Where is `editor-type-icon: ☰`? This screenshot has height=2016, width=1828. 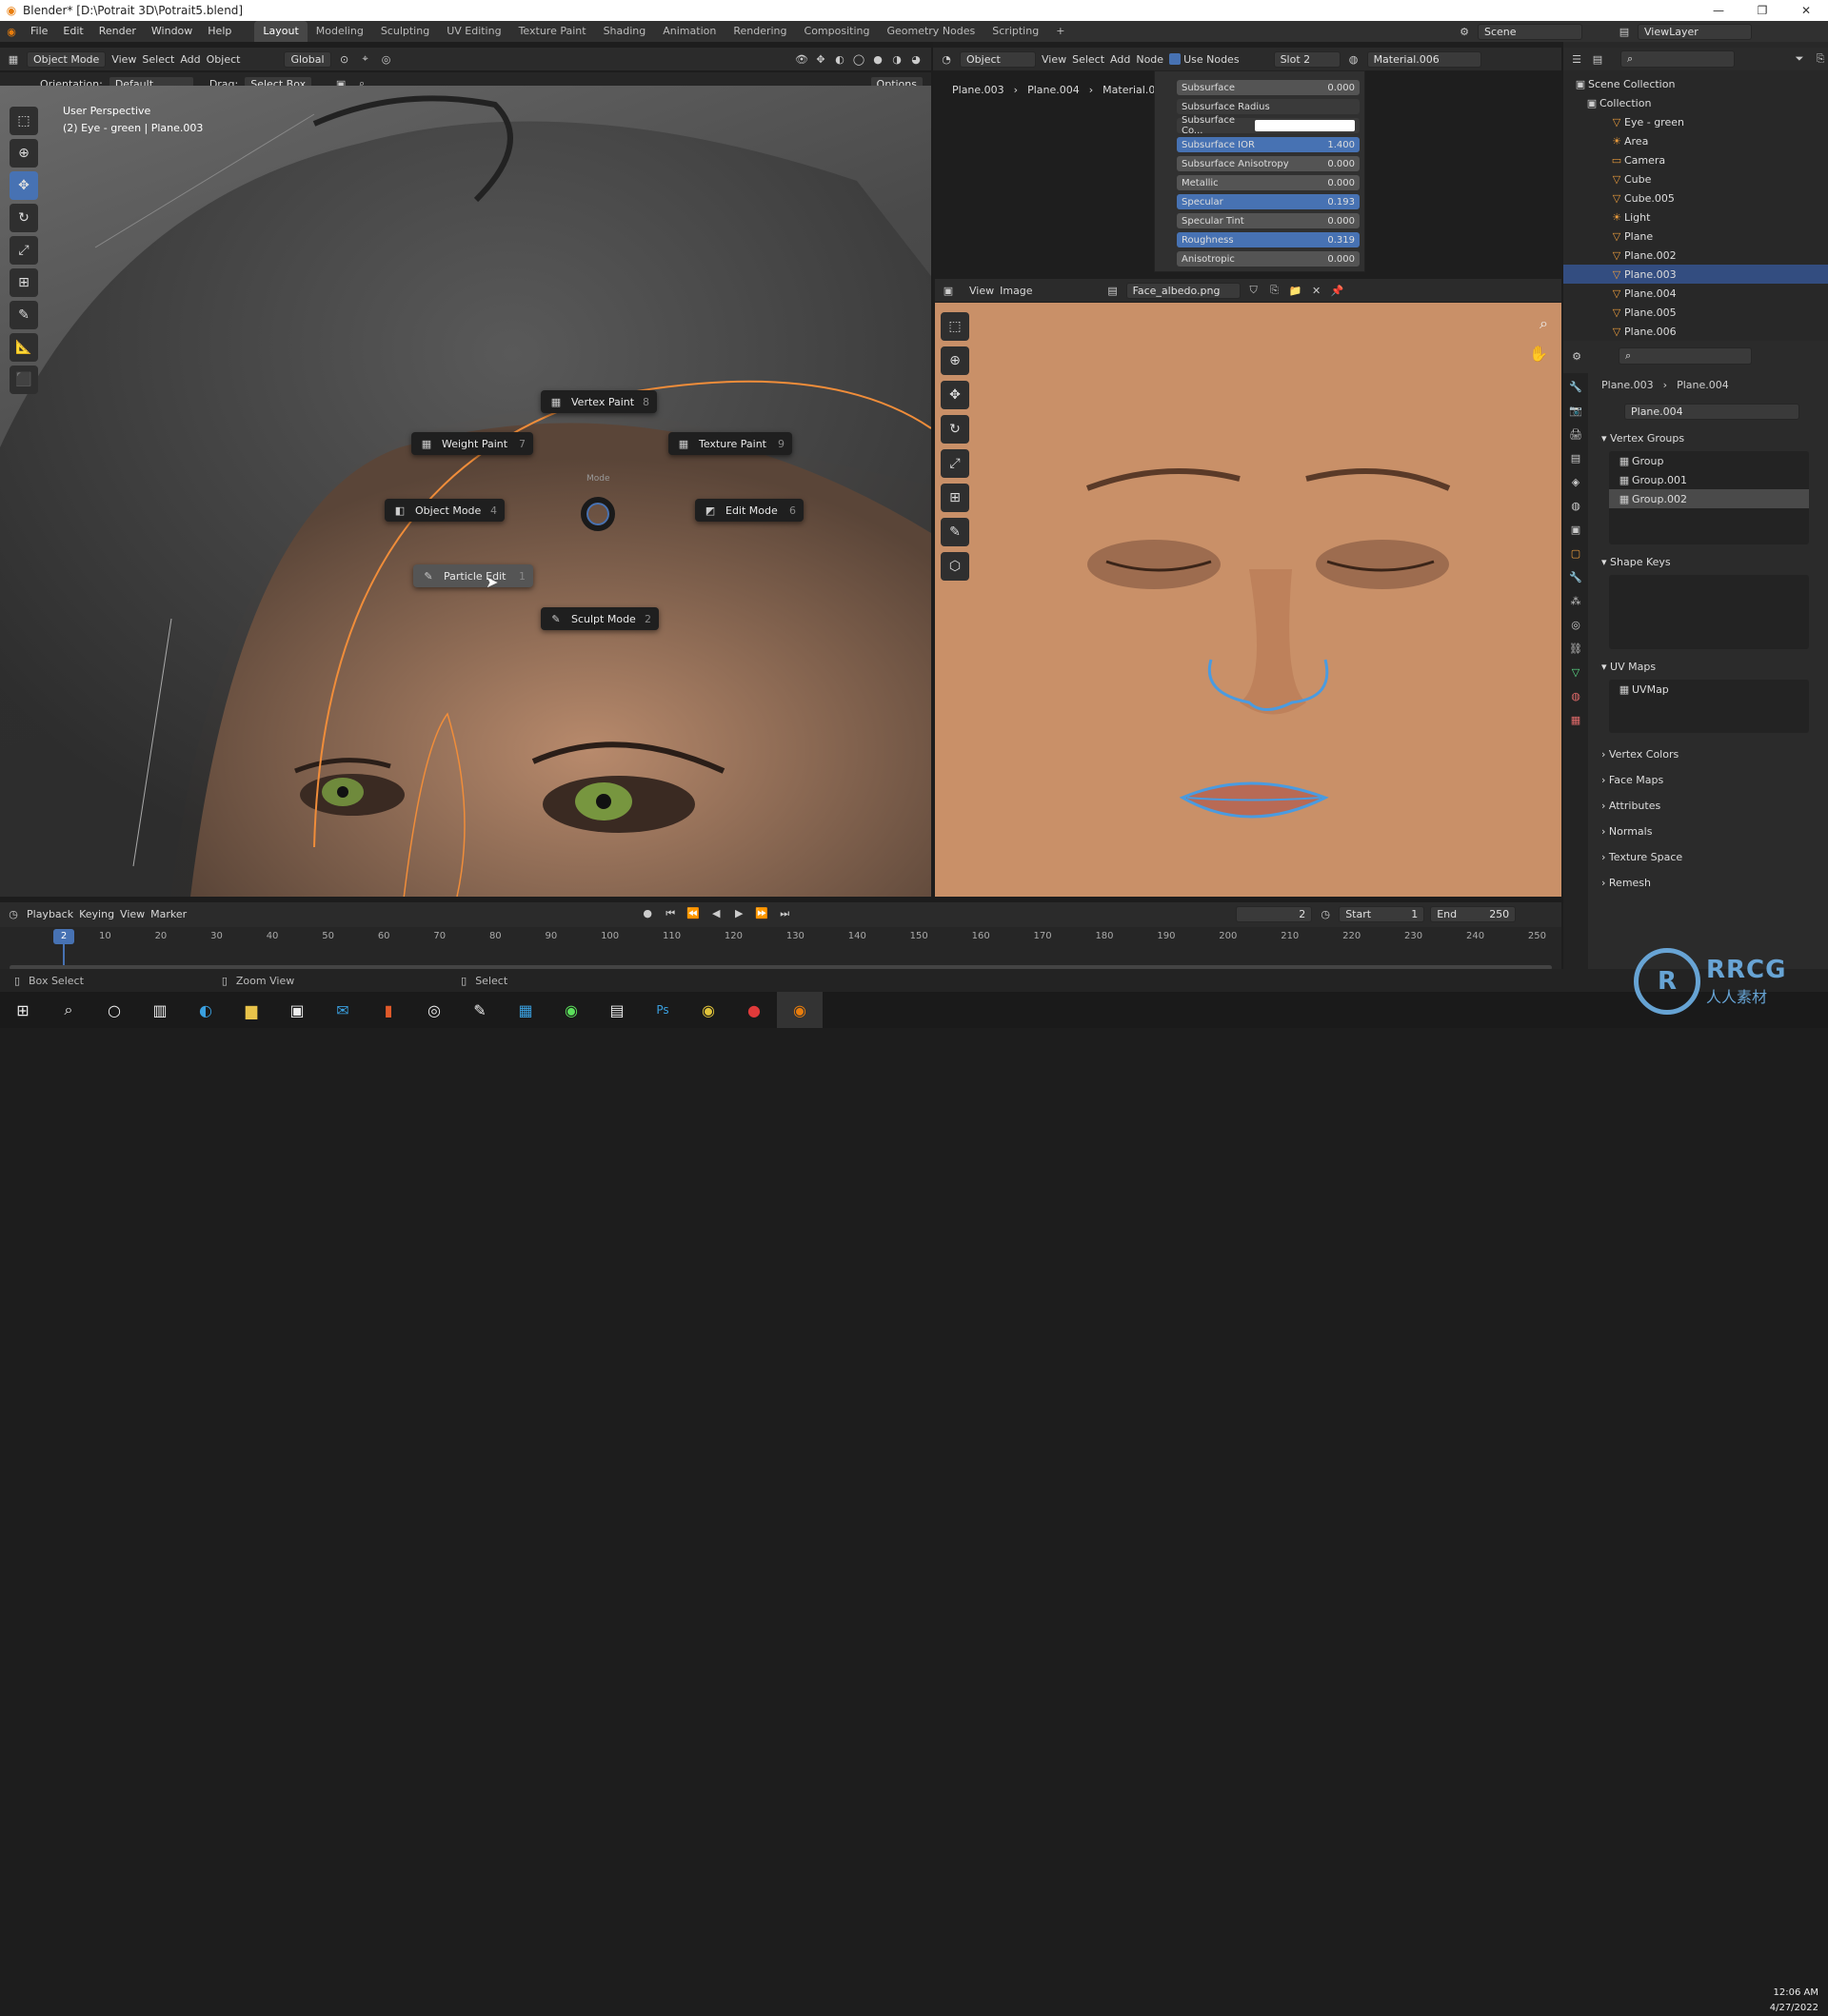
editor-type-icon: ☰ is located at coordinates (1576, 60).